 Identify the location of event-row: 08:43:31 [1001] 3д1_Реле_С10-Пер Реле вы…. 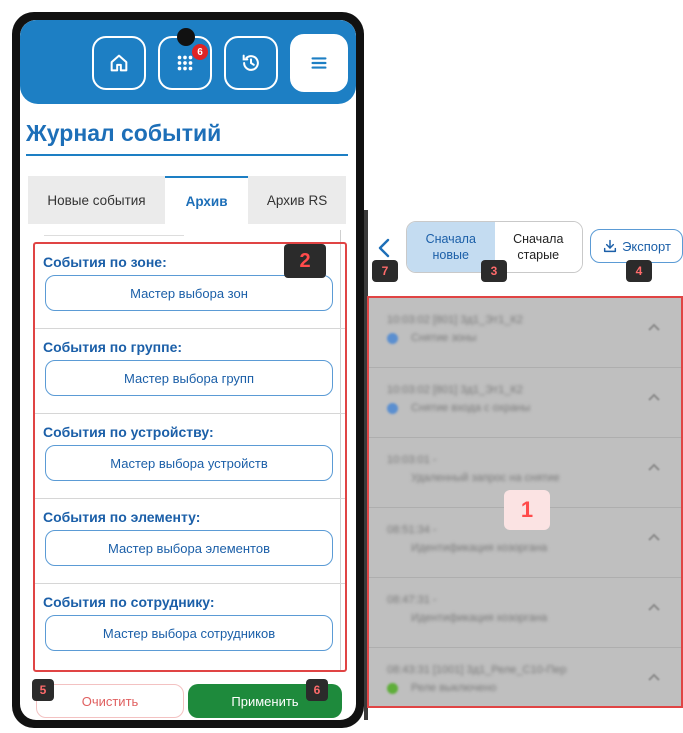
(525, 677).